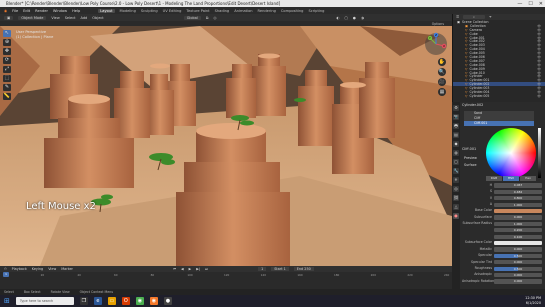 Image resolution: width=545 pixels, height=307 pixels. I want to click on output-tab-icon: 🖶, so click(456, 126).